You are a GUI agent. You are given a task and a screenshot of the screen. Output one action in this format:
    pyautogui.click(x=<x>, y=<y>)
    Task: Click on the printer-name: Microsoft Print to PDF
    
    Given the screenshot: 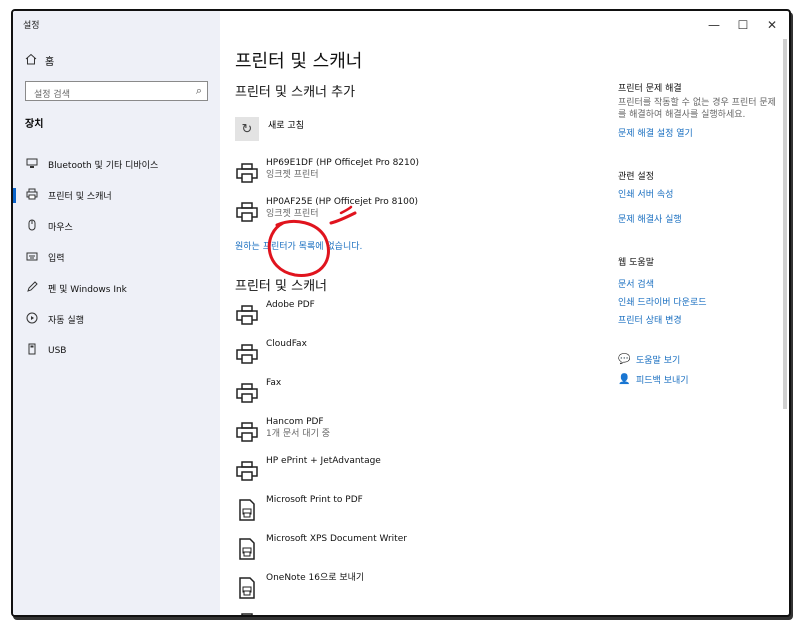 What is the action you would take?
    pyautogui.click(x=314, y=500)
    